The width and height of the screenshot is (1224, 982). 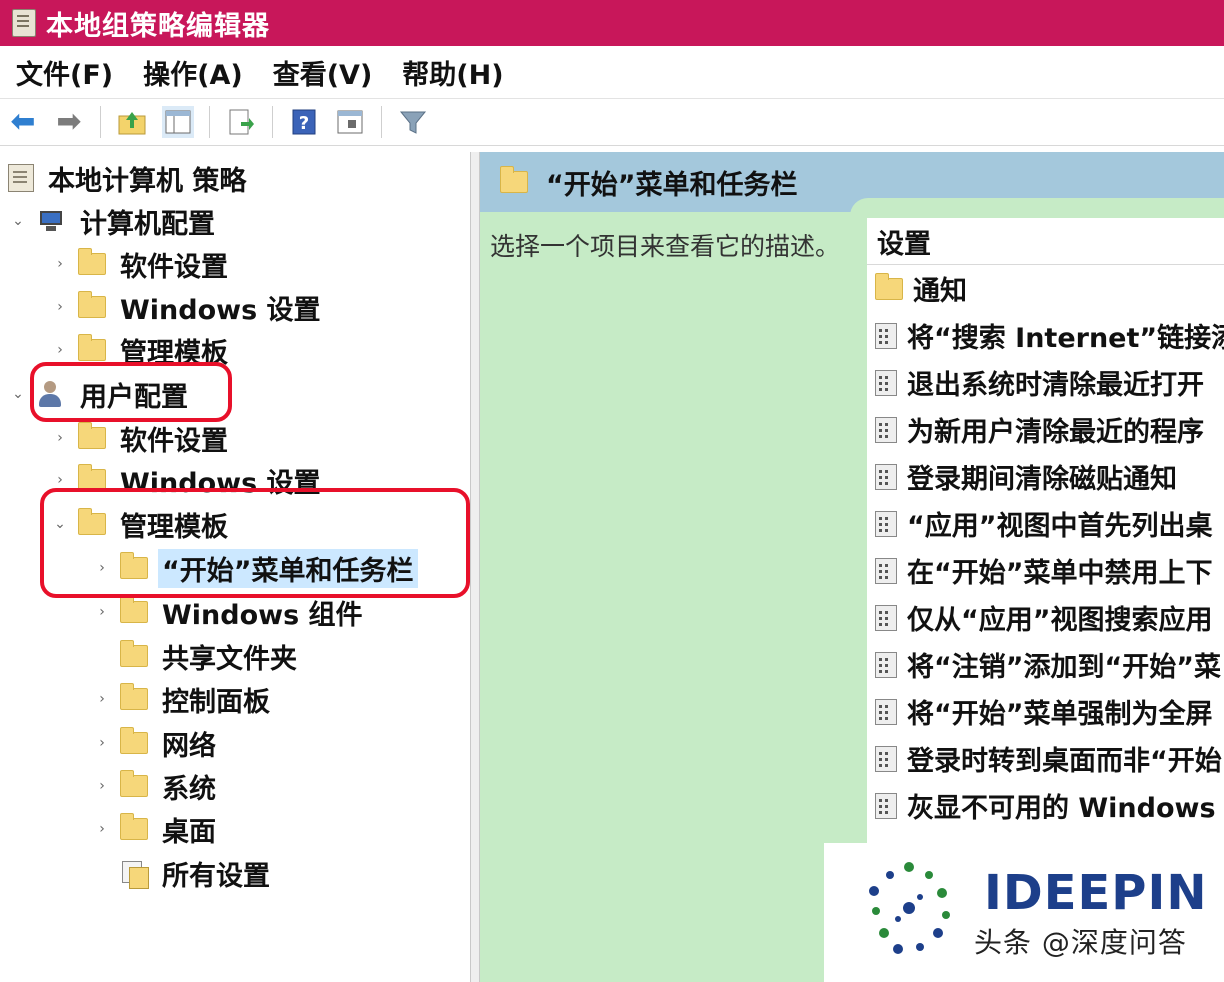 What do you see at coordinates (255, 543) in the screenshot?
I see `highlight-box-start-taskbar` at bounding box center [255, 543].